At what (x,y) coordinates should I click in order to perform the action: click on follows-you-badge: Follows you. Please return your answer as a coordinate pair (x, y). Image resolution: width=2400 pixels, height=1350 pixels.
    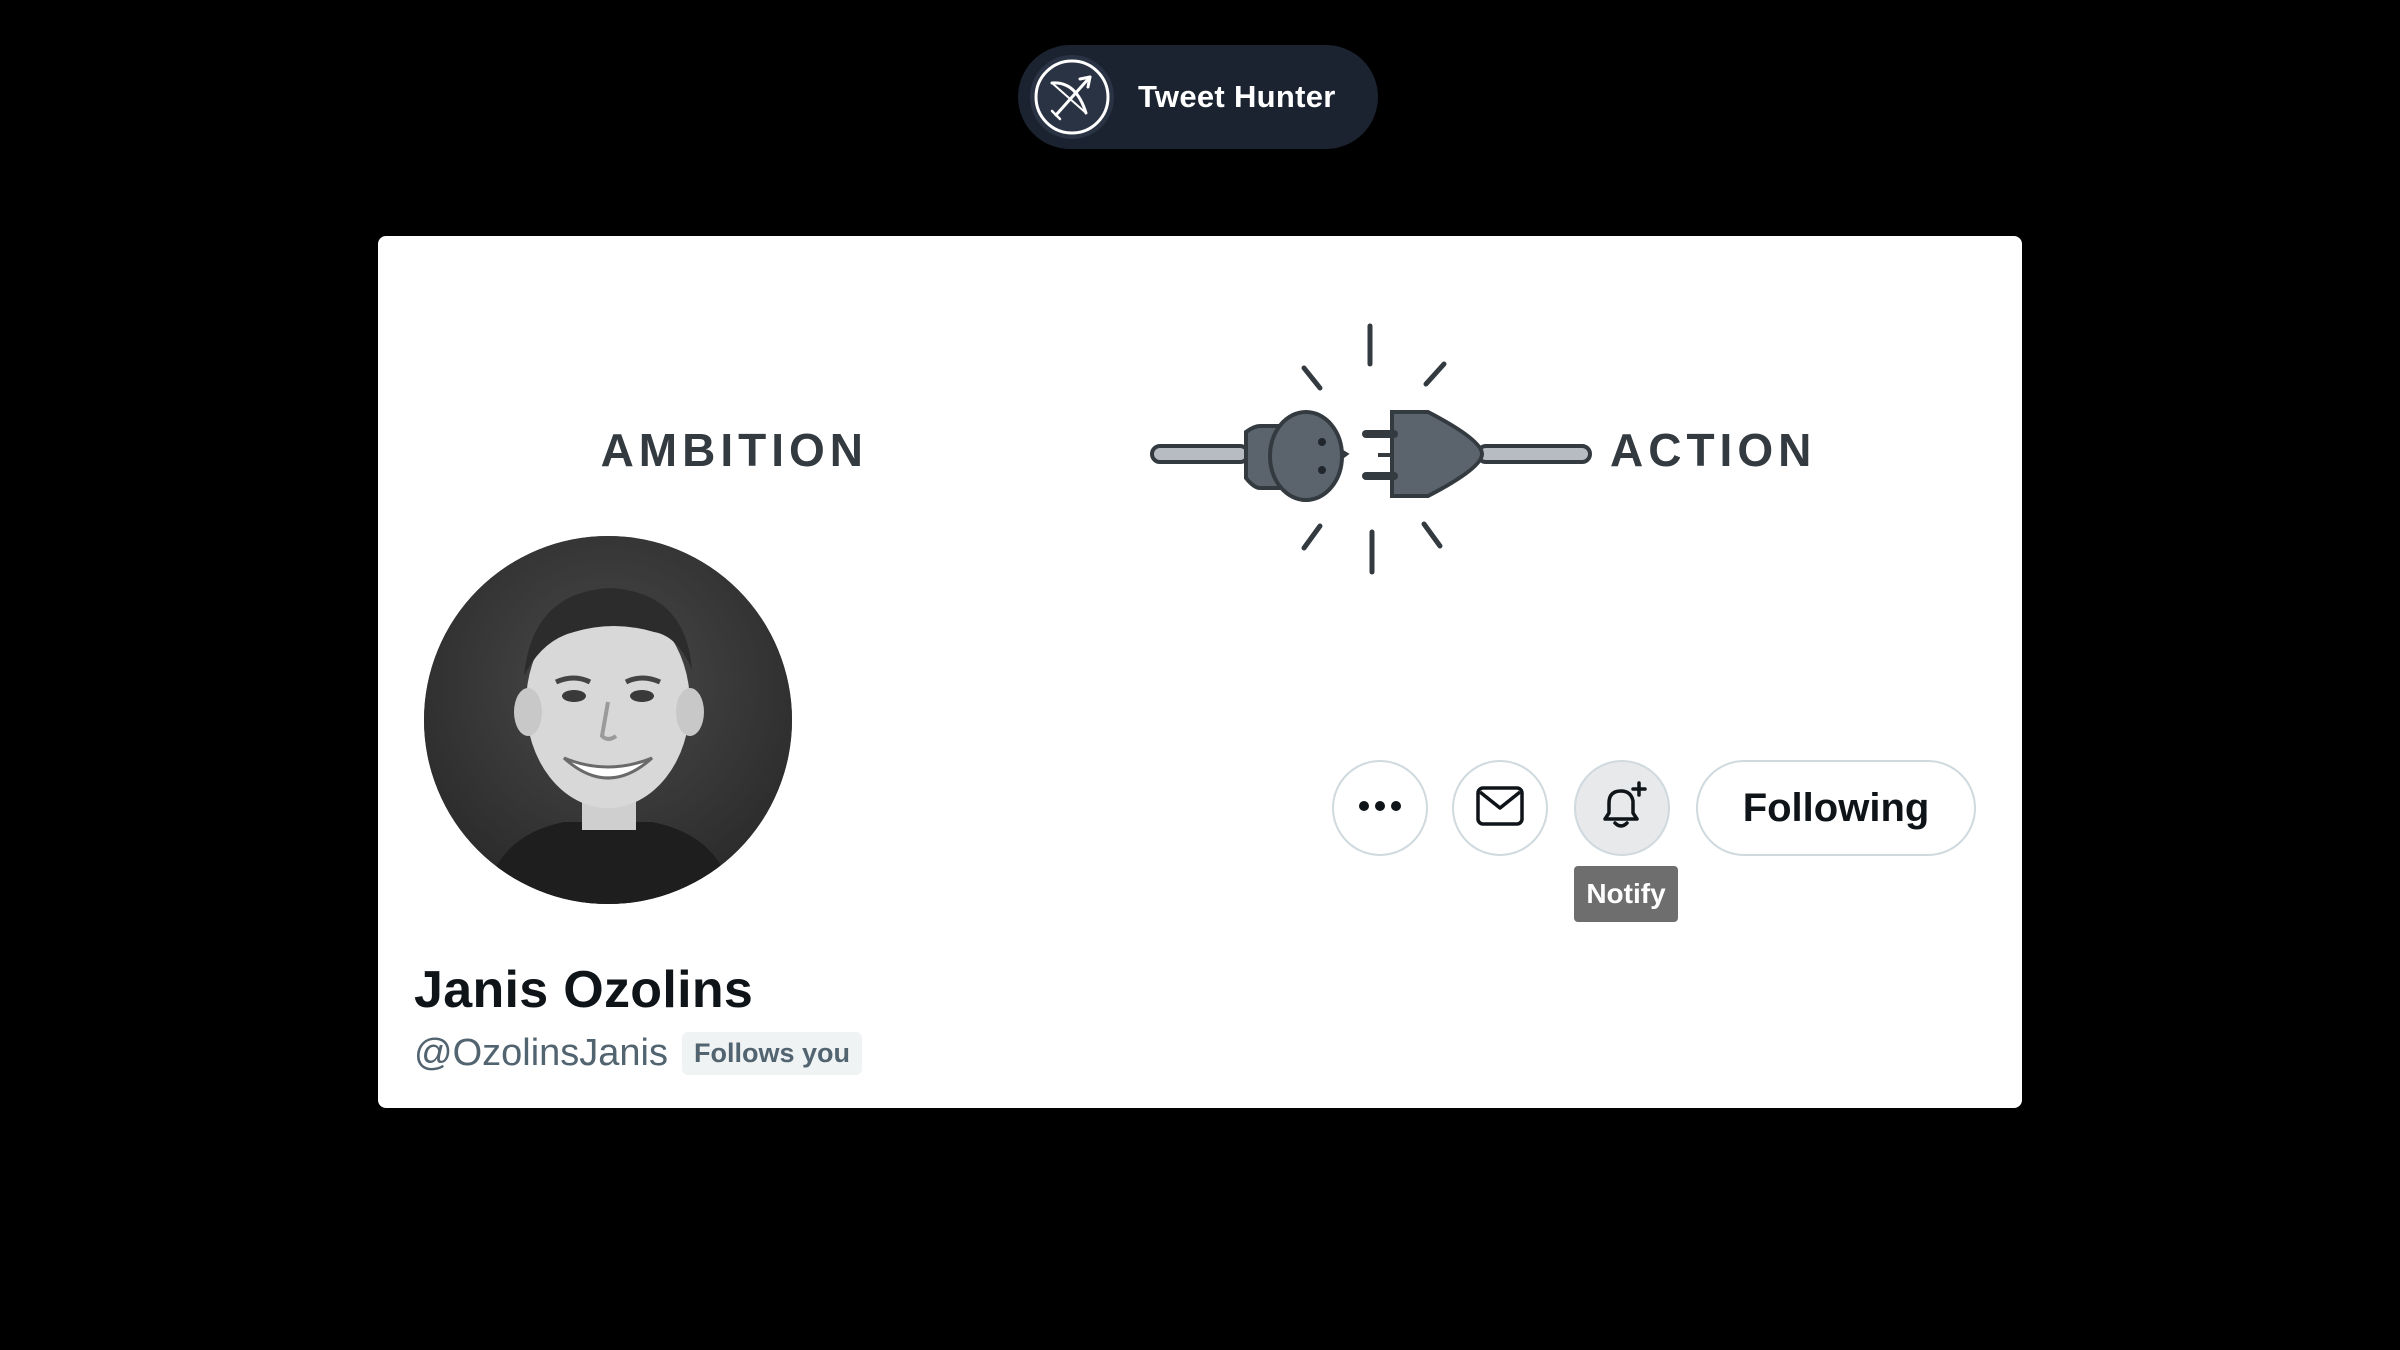
    Looking at the image, I should click on (772, 1053).